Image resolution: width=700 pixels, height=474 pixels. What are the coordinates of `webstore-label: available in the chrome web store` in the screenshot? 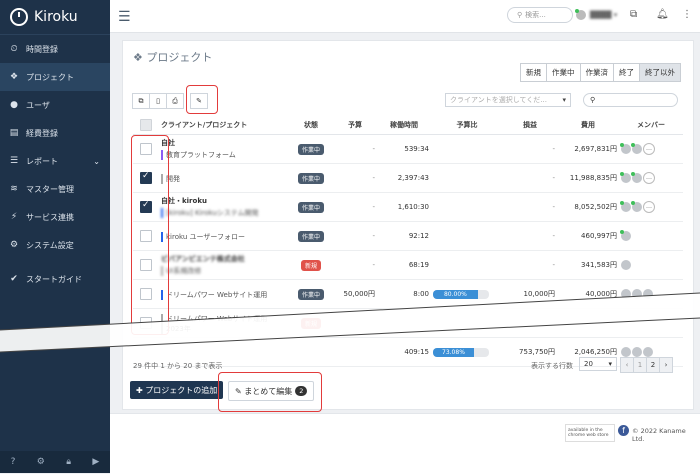 It's located at (588, 433).